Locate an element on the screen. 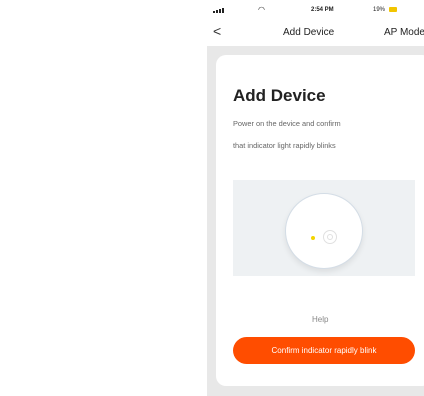  indicator-light-icon is located at coordinates (313, 238).